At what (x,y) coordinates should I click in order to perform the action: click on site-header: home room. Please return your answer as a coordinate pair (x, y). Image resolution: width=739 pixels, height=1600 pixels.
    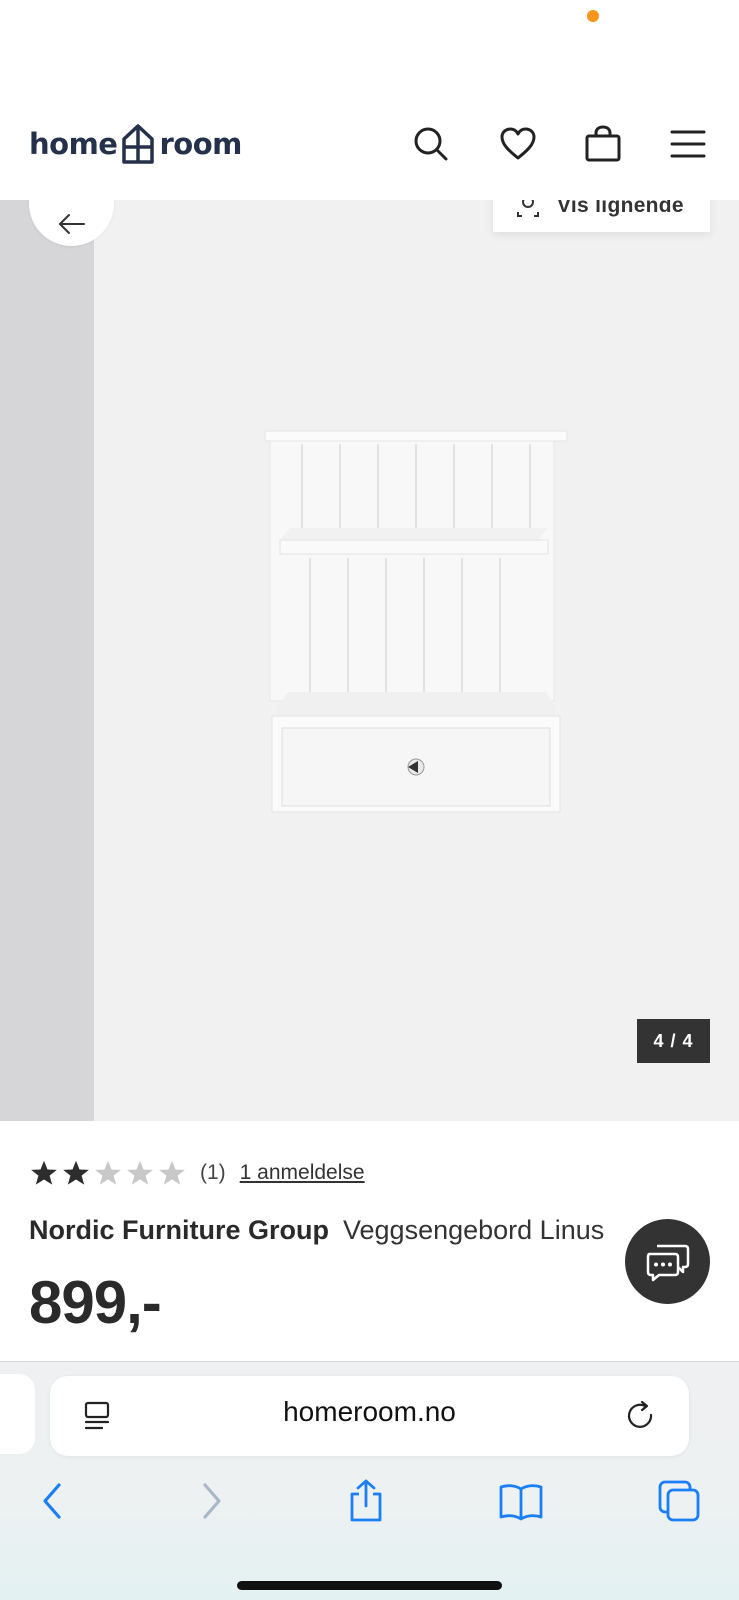
    Looking at the image, I should click on (369, 150).